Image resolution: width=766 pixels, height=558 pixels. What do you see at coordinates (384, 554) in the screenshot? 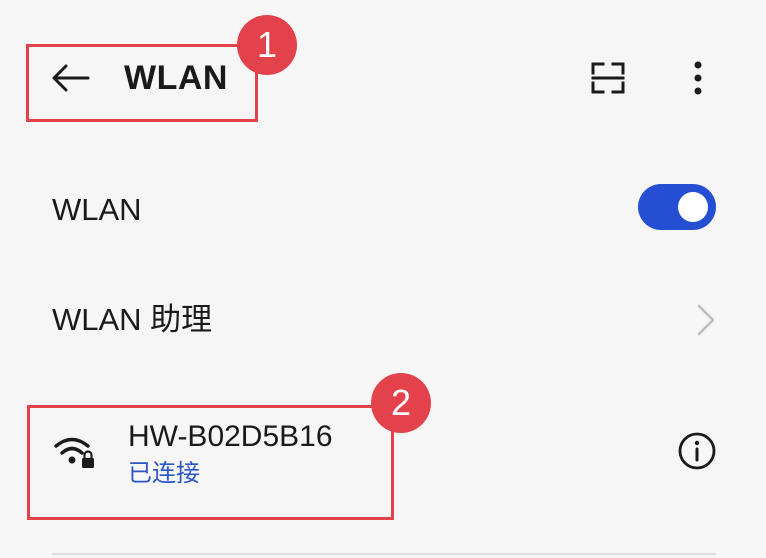
I see `list-divider` at bounding box center [384, 554].